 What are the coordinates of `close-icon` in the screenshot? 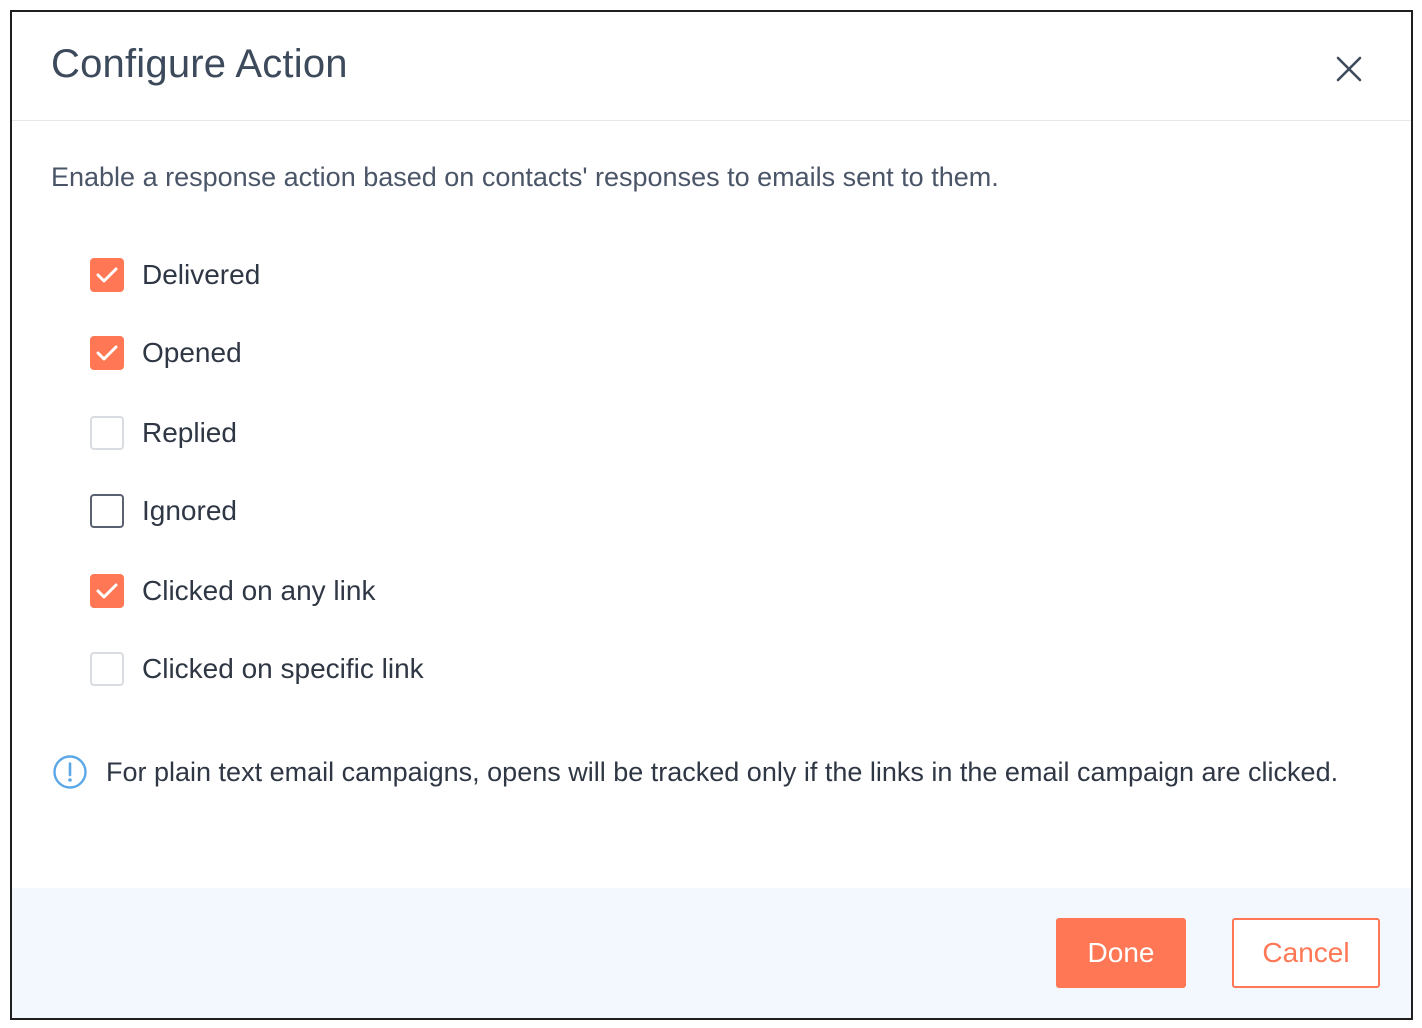 It's located at (1349, 69).